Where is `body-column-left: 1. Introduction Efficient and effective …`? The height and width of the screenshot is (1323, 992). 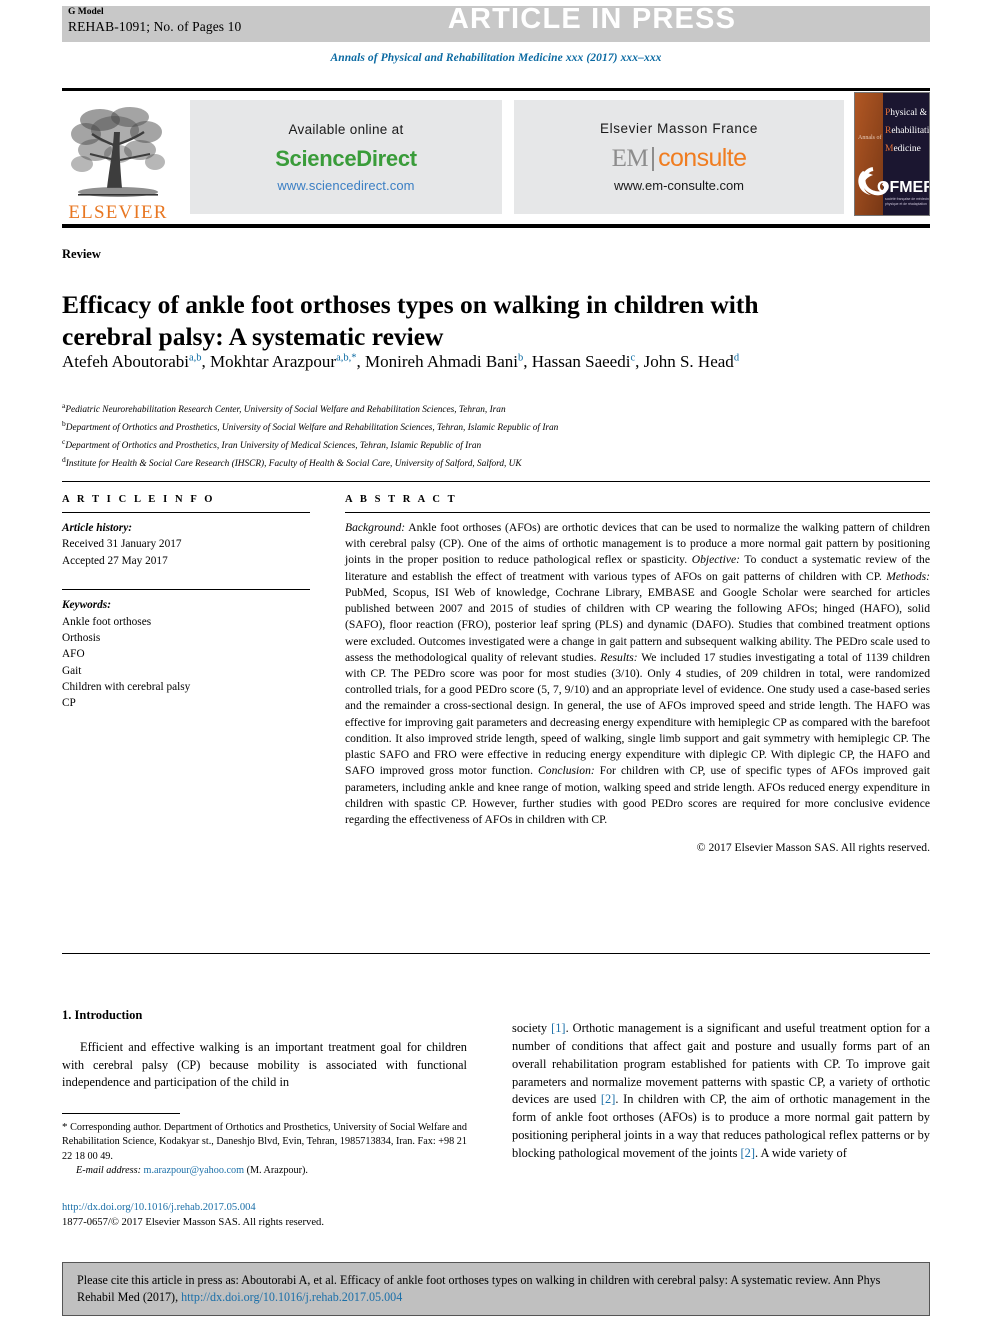 body-column-left: 1. Introduction Efficient and effective … is located at coordinates (264, 1056).